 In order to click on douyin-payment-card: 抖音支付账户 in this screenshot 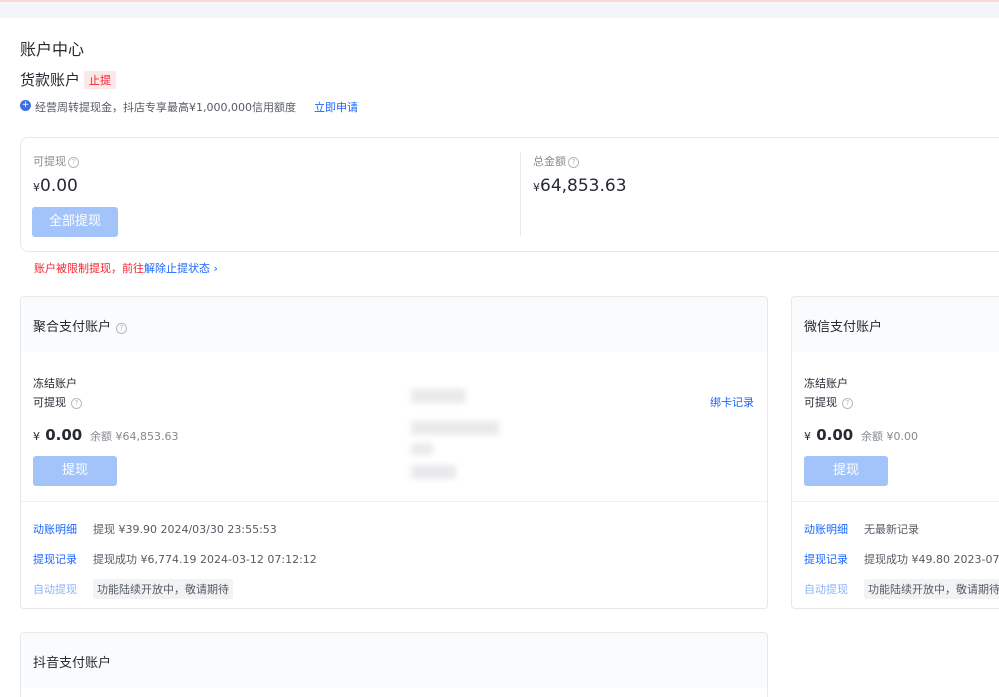, I will do `click(394, 664)`.